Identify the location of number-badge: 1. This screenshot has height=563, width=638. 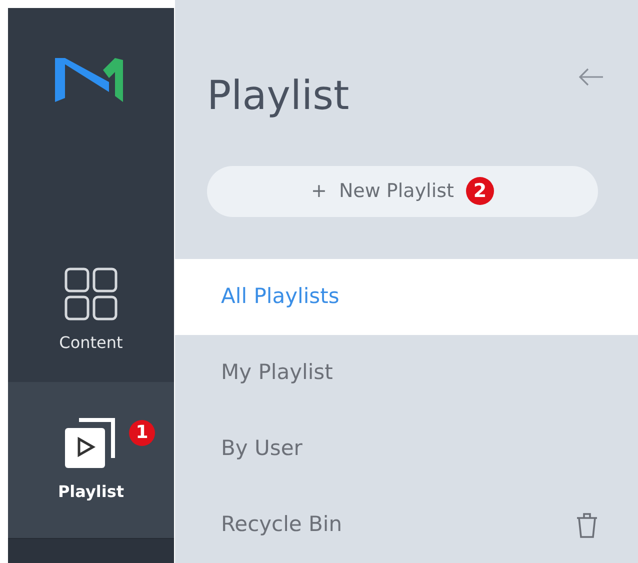
(142, 433).